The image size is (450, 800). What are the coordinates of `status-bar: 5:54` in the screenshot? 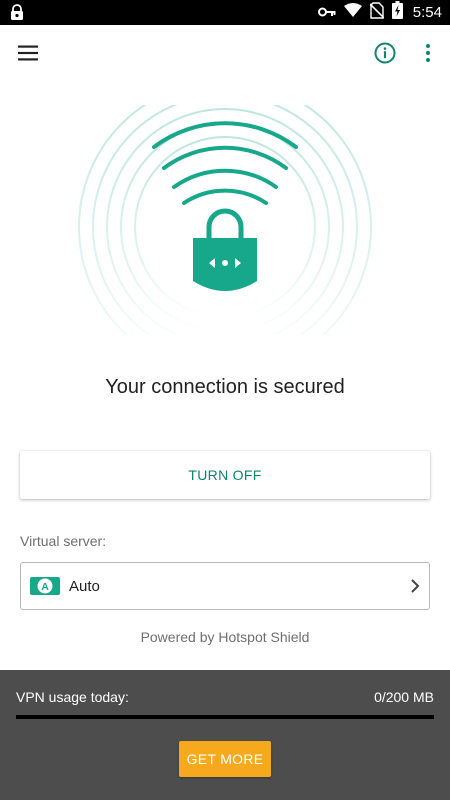 It's located at (225, 12).